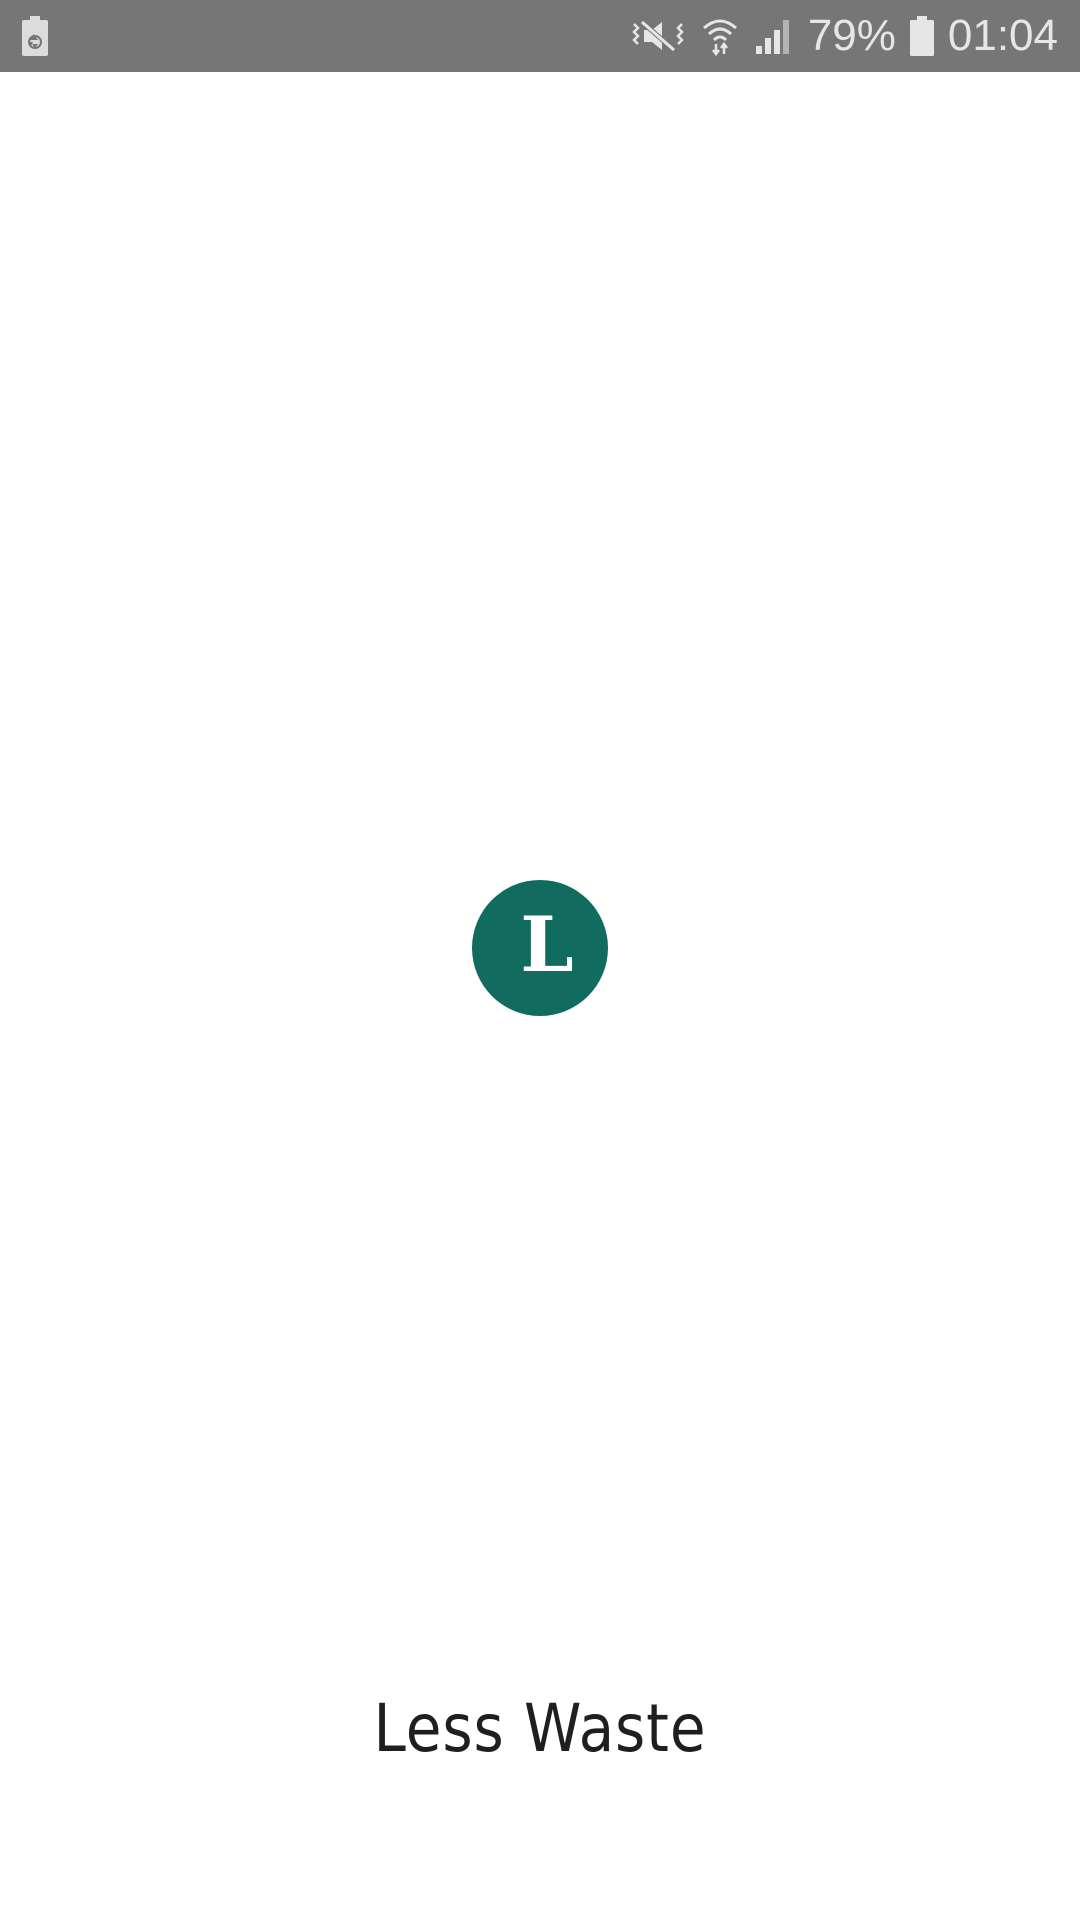  Describe the element at coordinates (720, 36) in the screenshot. I see `wifi-icon` at that location.